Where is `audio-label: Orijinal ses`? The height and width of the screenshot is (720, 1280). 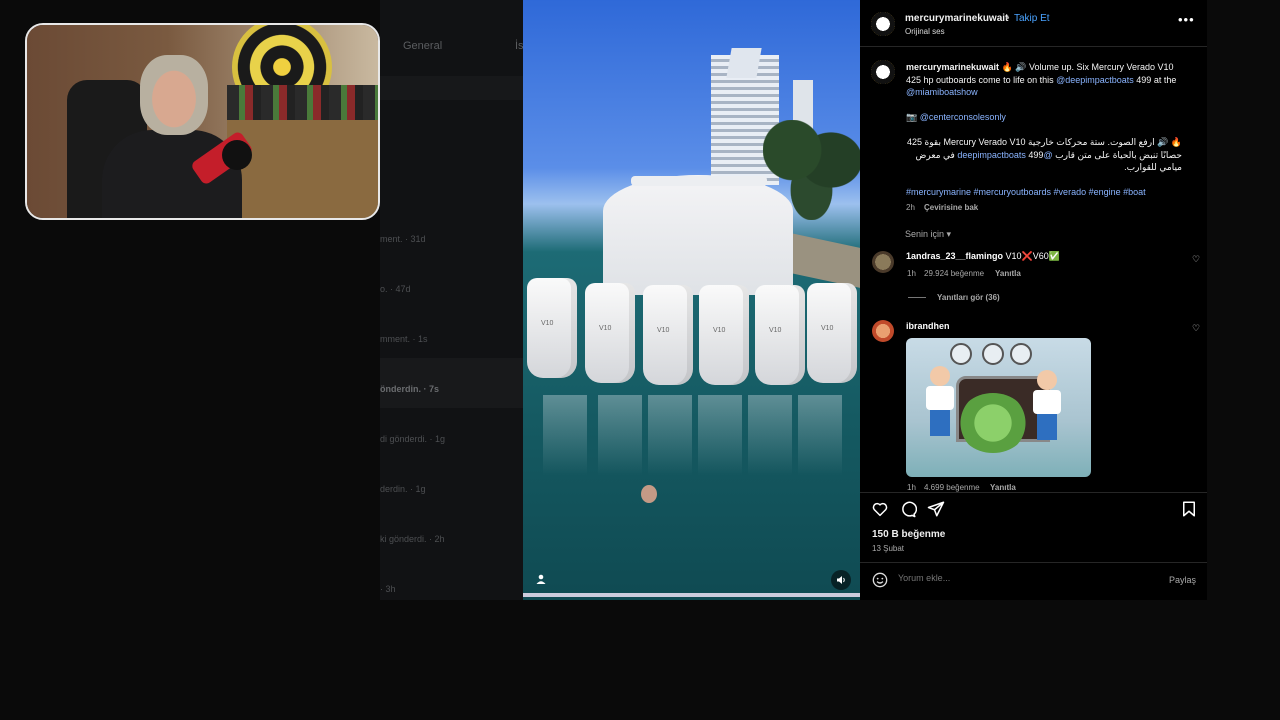
audio-label: Orijinal ses is located at coordinates (925, 31).